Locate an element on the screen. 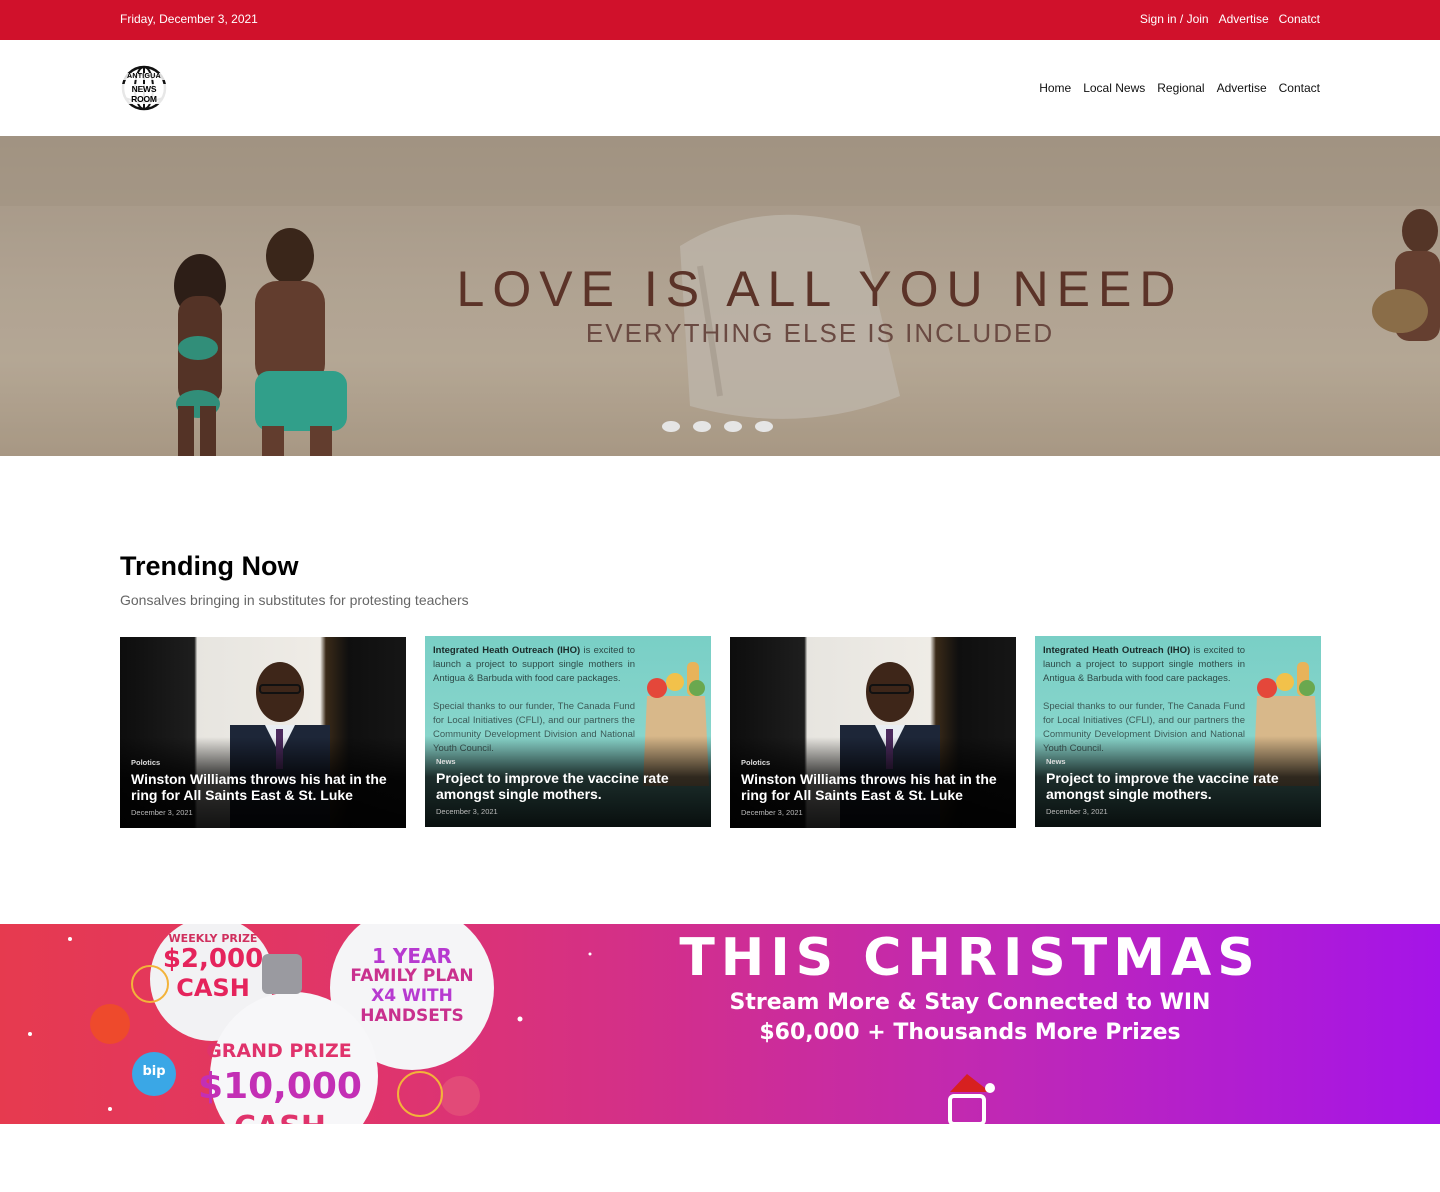  logo-text-bottom: NEWS ROOM is located at coordinates (144, 94).